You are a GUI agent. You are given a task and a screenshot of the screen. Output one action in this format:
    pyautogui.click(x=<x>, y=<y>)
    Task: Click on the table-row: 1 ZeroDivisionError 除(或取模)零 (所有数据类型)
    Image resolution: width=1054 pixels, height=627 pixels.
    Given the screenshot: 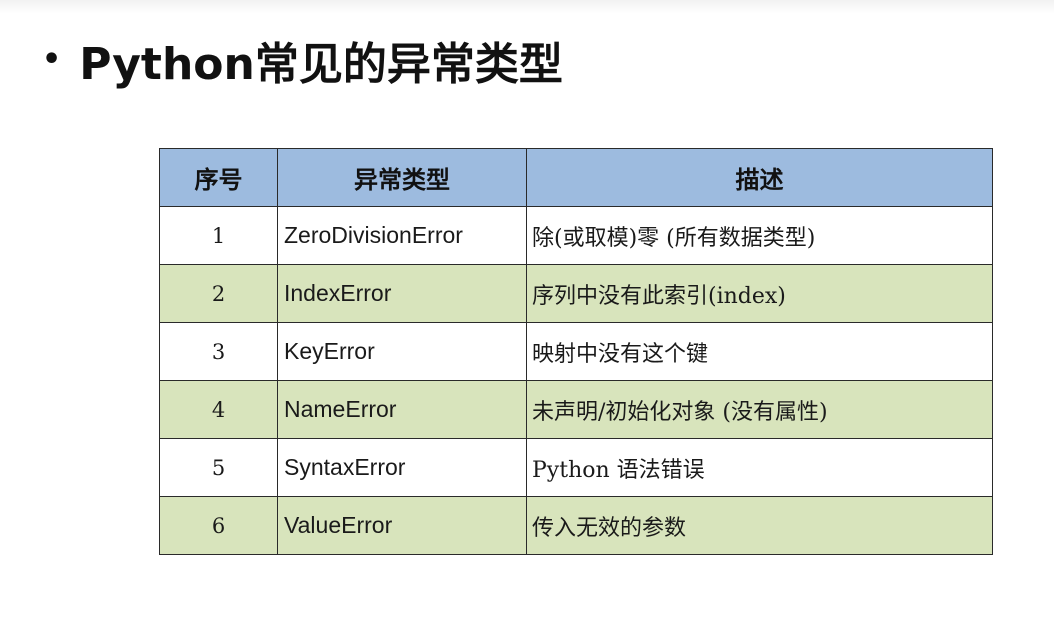 What is the action you would take?
    pyautogui.click(x=576, y=235)
    